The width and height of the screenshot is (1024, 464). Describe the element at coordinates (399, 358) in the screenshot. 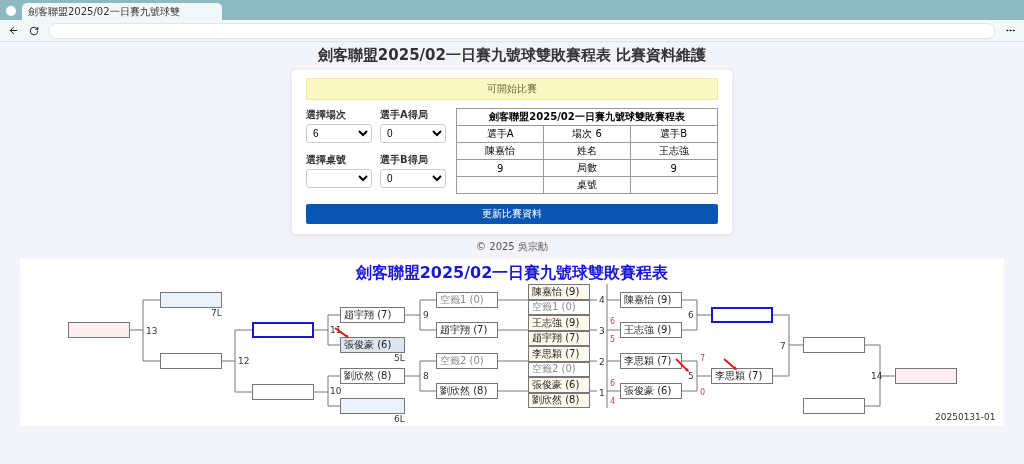

I see `drop-label: 5L` at that location.